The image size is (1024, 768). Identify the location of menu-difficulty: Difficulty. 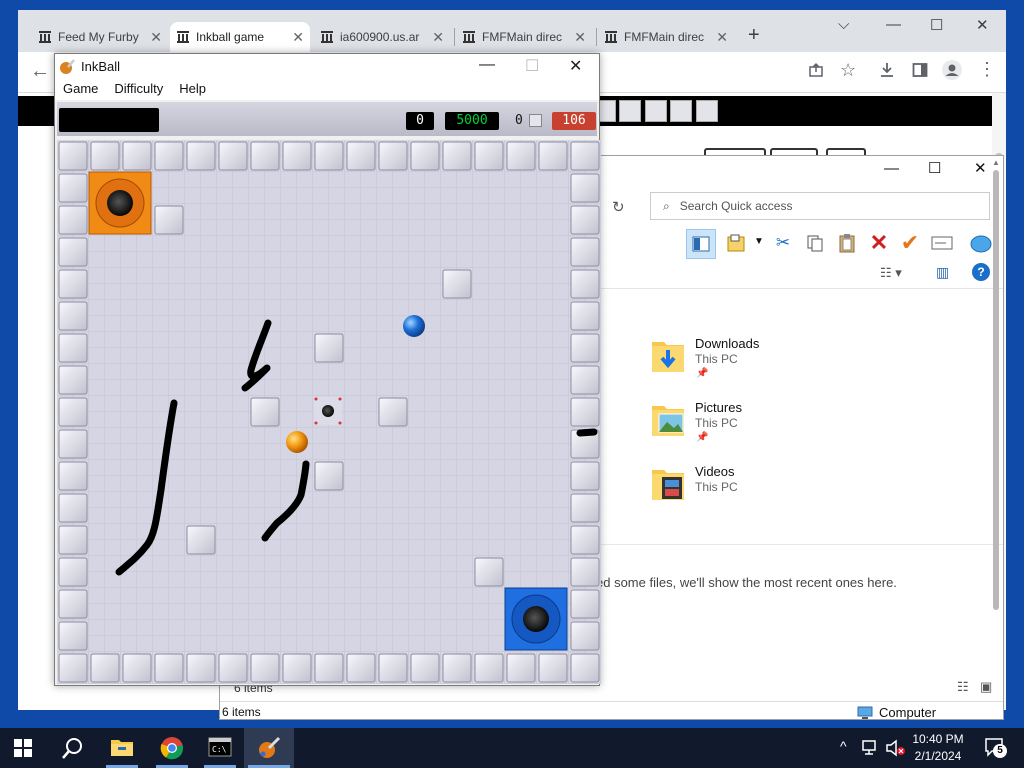
(138, 90).